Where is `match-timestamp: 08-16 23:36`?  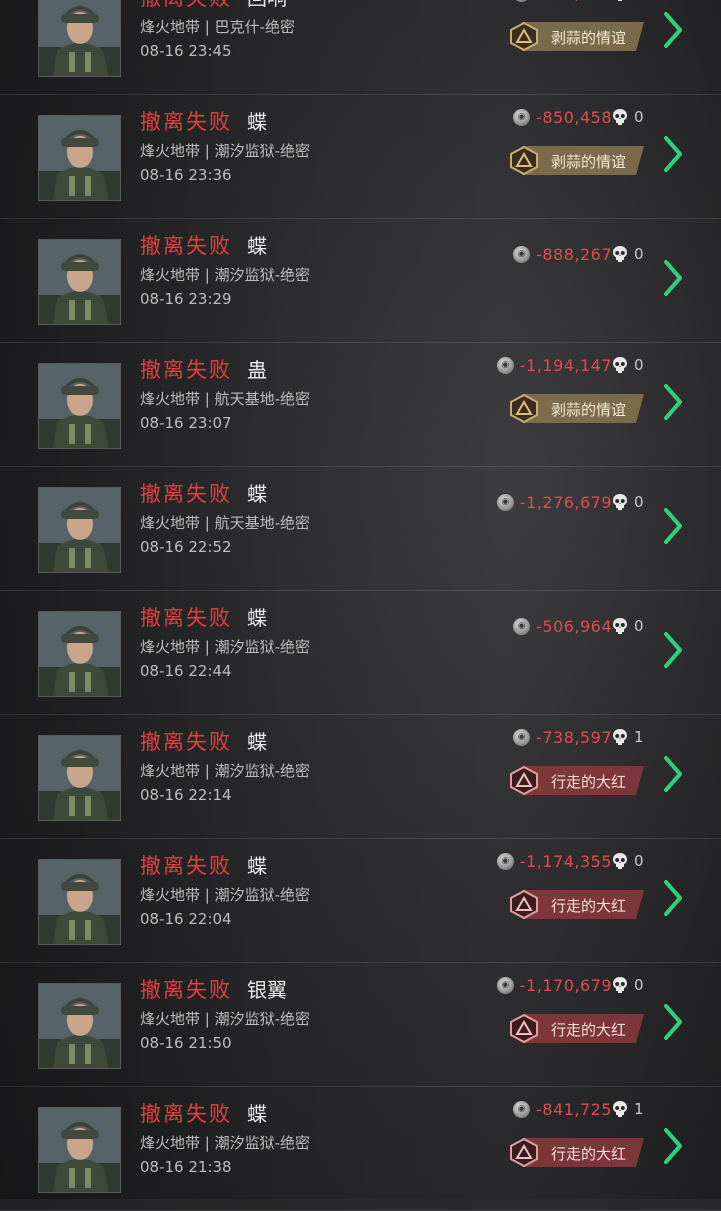 match-timestamp: 08-16 23:36 is located at coordinates (186, 175).